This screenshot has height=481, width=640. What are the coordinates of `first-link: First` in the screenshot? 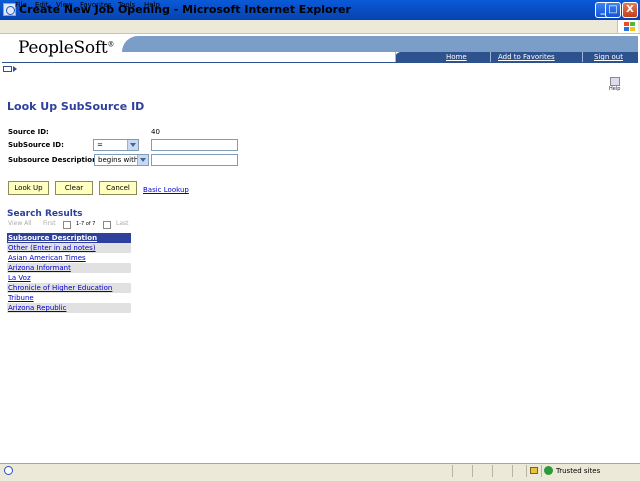 It's located at (49, 223).